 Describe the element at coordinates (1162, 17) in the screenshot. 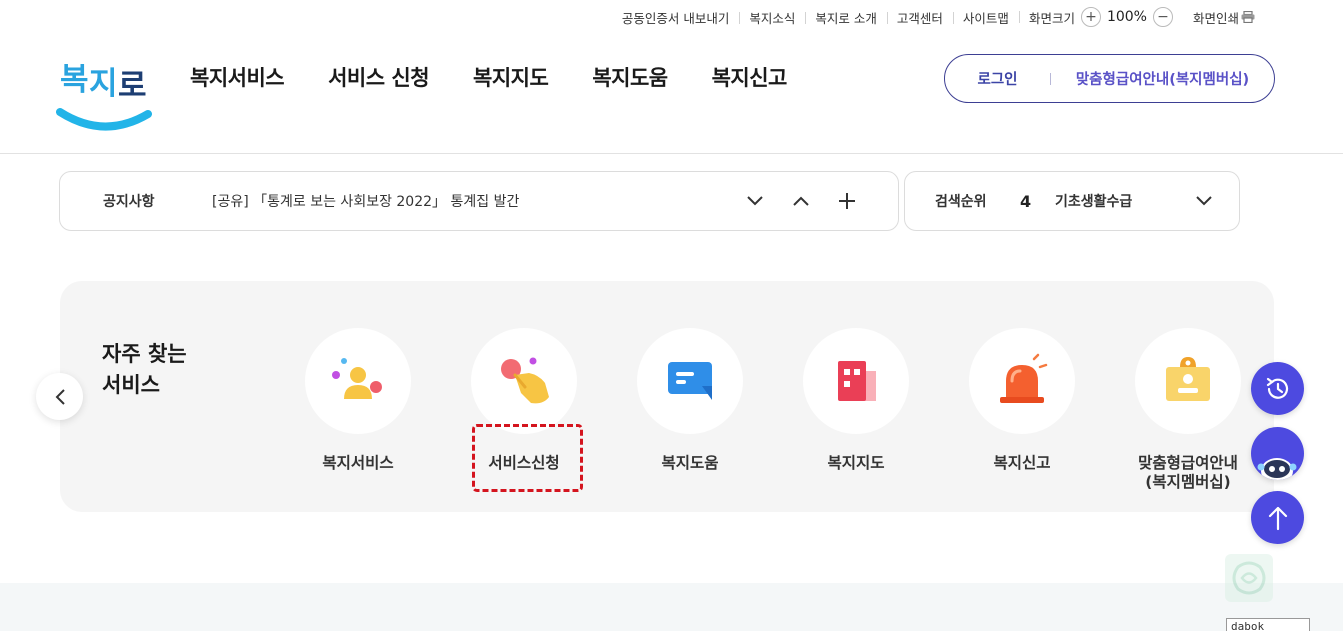

I see `zoom-out-button: −` at that location.